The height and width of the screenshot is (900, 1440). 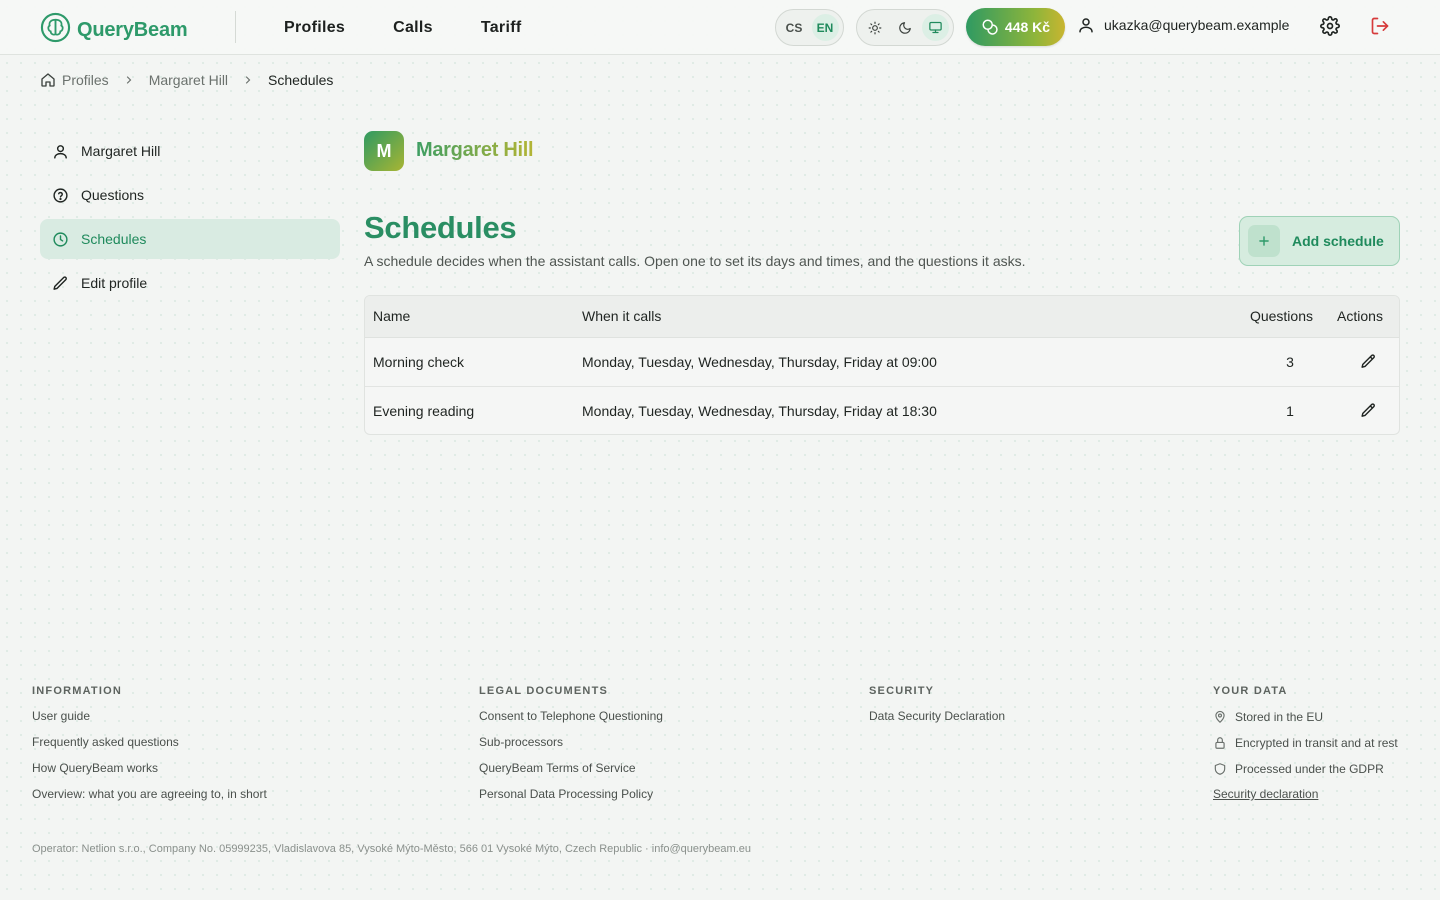 What do you see at coordinates (60, 239) in the screenshot?
I see `clock-icon` at bounding box center [60, 239].